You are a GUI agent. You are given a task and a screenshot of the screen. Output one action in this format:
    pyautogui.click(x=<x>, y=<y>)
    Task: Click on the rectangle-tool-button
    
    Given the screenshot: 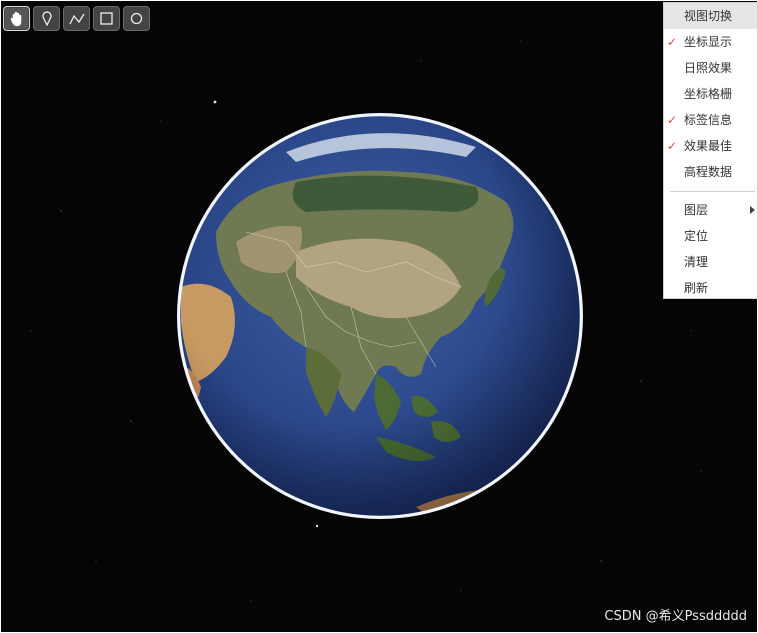 What is the action you would take?
    pyautogui.click(x=106, y=18)
    